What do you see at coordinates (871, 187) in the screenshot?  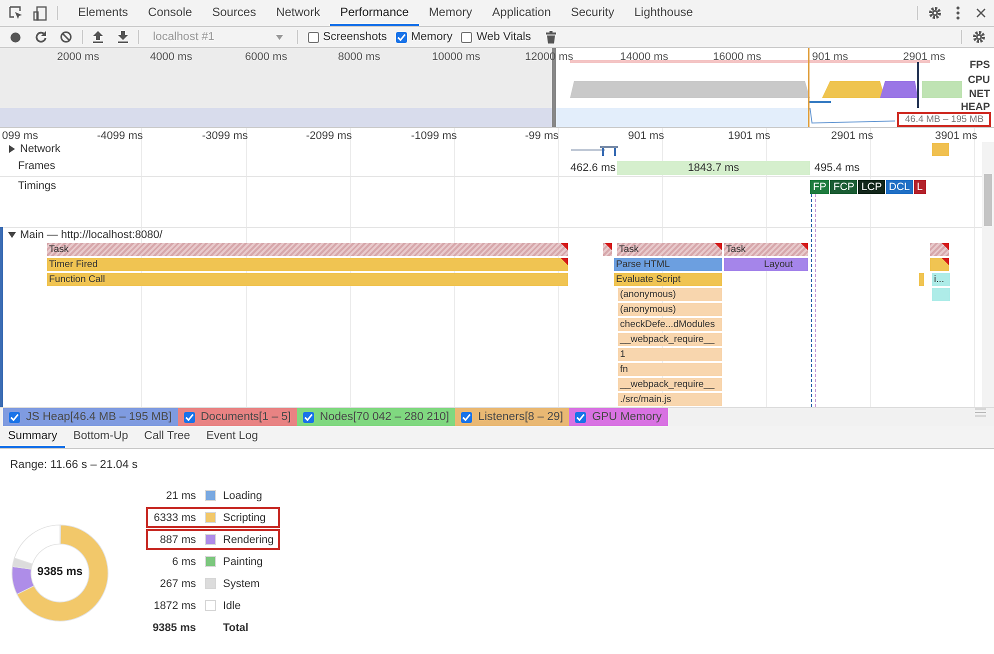 I see `timing-marker: LCP` at bounding box center [871, 187].